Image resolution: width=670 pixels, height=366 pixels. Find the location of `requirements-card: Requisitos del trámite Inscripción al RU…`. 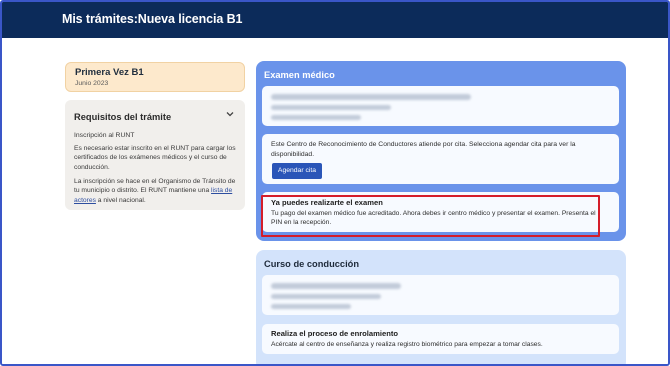

requirements-card: Requisitos del trámite Inscripción al RU… is located at coordinates (155, 155).